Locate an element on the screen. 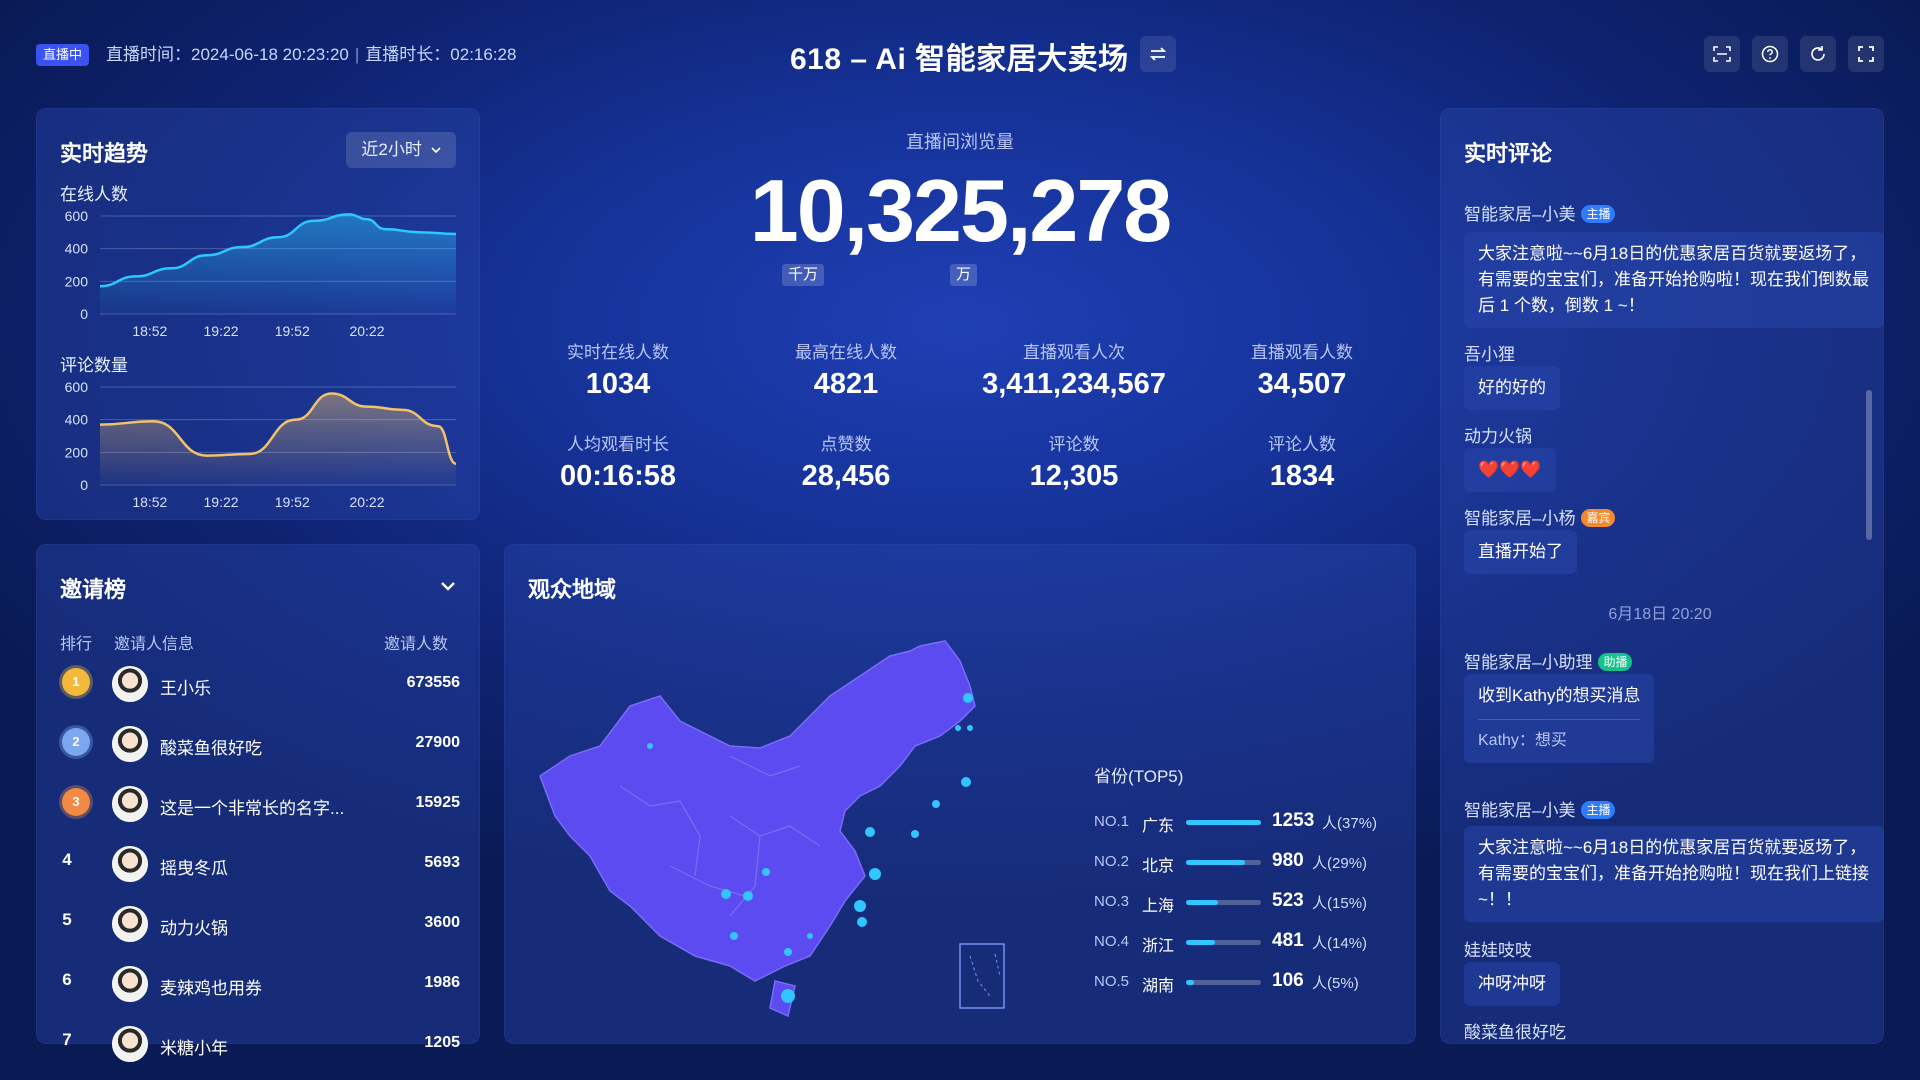 This screenshot has width=1920, height=1080. comment-text: 冲呀冲呀 is located at coordinates (1512, 983).